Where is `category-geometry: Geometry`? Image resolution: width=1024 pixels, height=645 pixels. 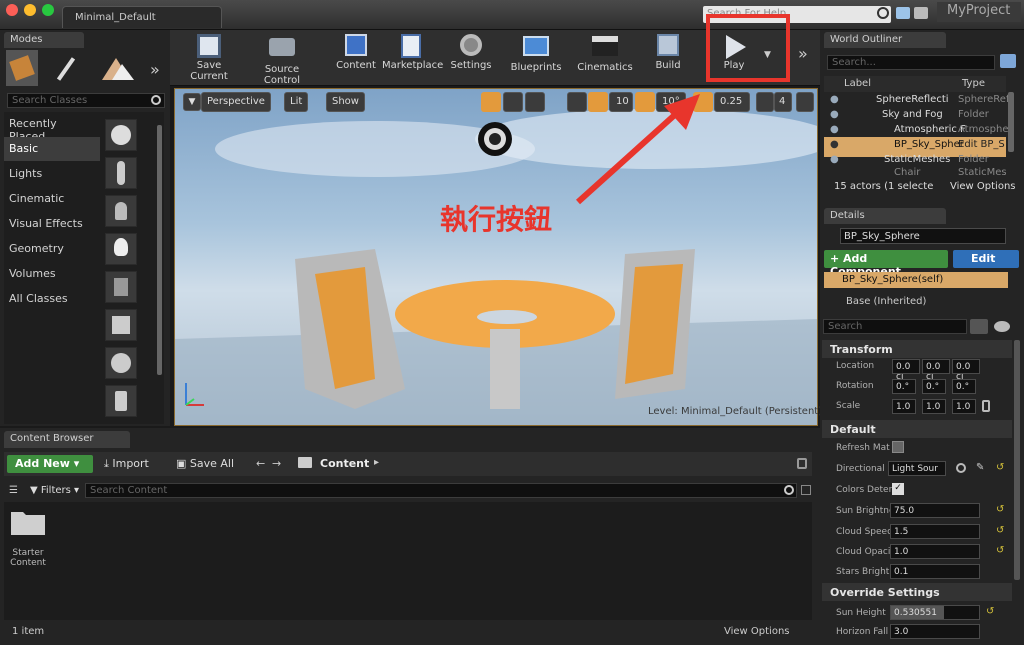 category-geometry: Geometry is located at coordinates (52, 249).